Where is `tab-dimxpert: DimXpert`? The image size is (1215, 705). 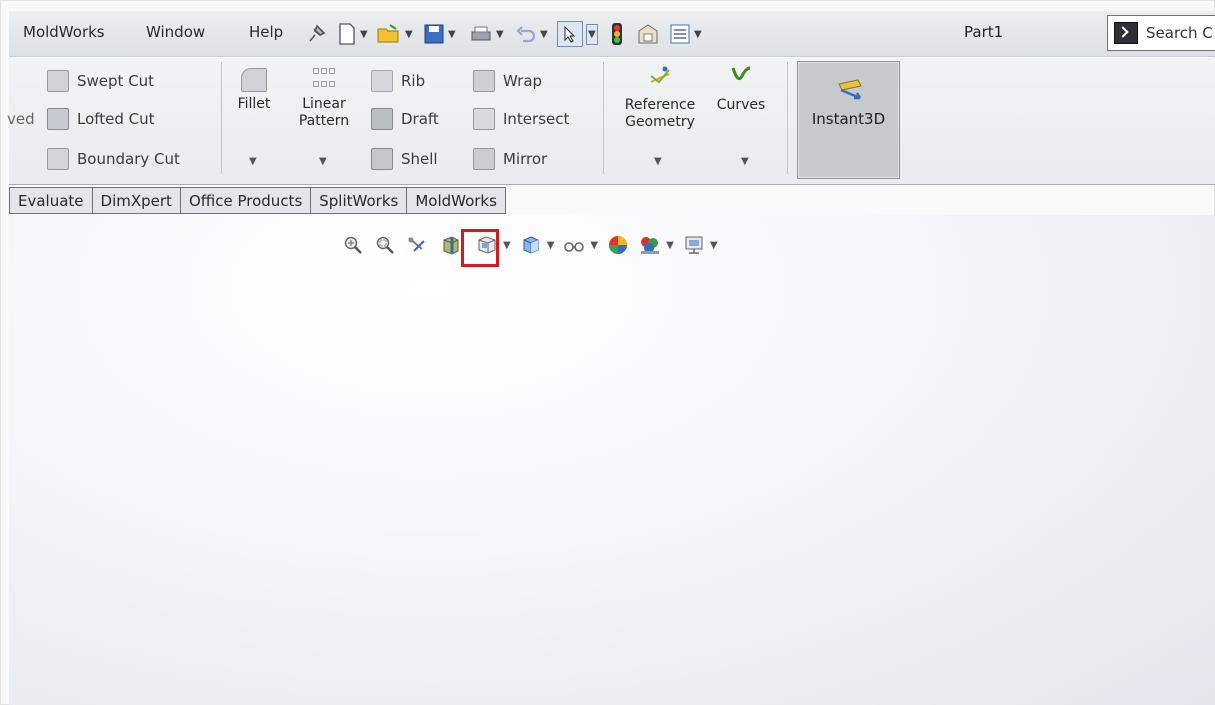 tab-dimxpert: DimXpert is located at coordinates (136, 200).